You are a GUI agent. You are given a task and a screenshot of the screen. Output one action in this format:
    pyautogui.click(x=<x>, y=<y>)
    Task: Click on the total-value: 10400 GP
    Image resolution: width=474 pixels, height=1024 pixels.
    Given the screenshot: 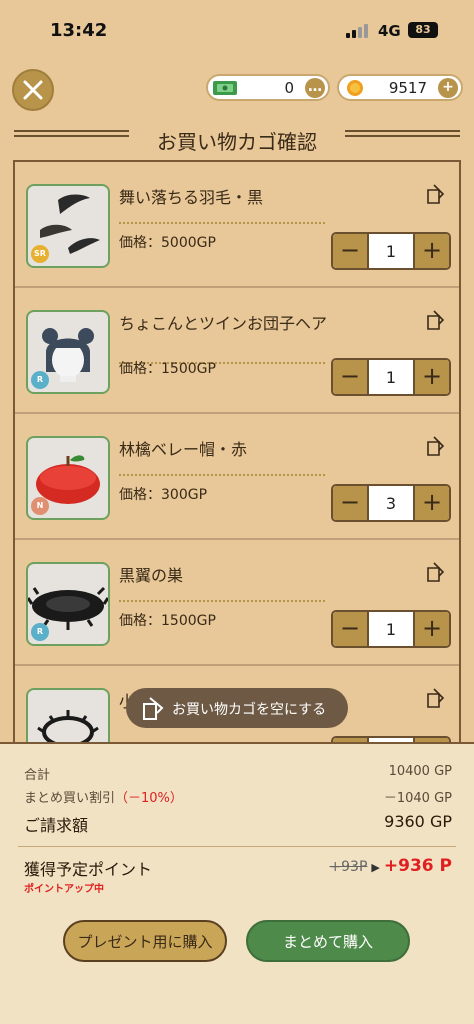 What is the action you would take?
    pyautogui.click(x=420, y=771)
    